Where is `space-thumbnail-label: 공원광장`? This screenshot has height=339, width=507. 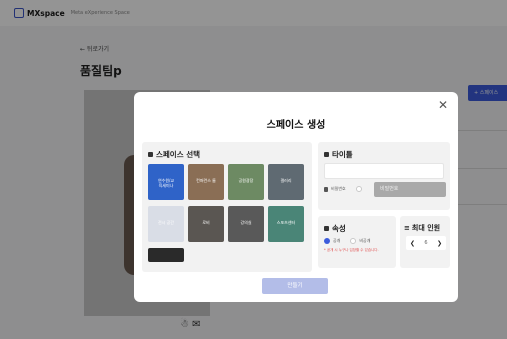
space-thumbnail-label: 공원광장 is located at coordinates (246, 180).